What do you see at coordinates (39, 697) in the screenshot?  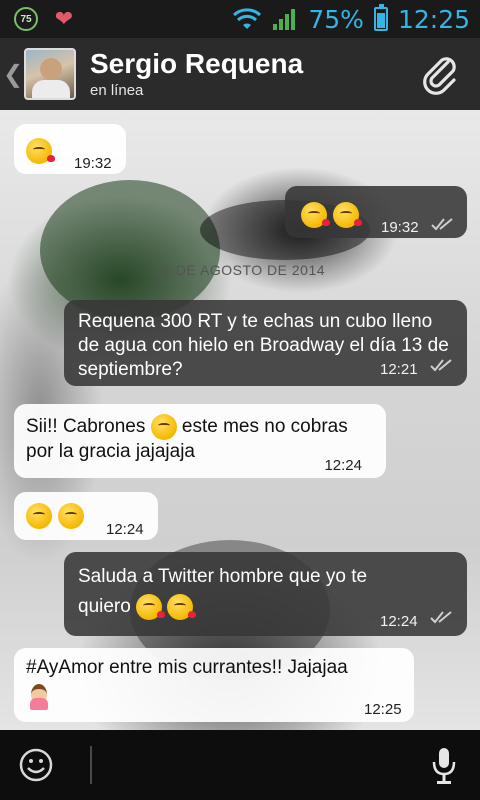 I see `raising-hand-girl-emoji` at bounding box center [39, 697].